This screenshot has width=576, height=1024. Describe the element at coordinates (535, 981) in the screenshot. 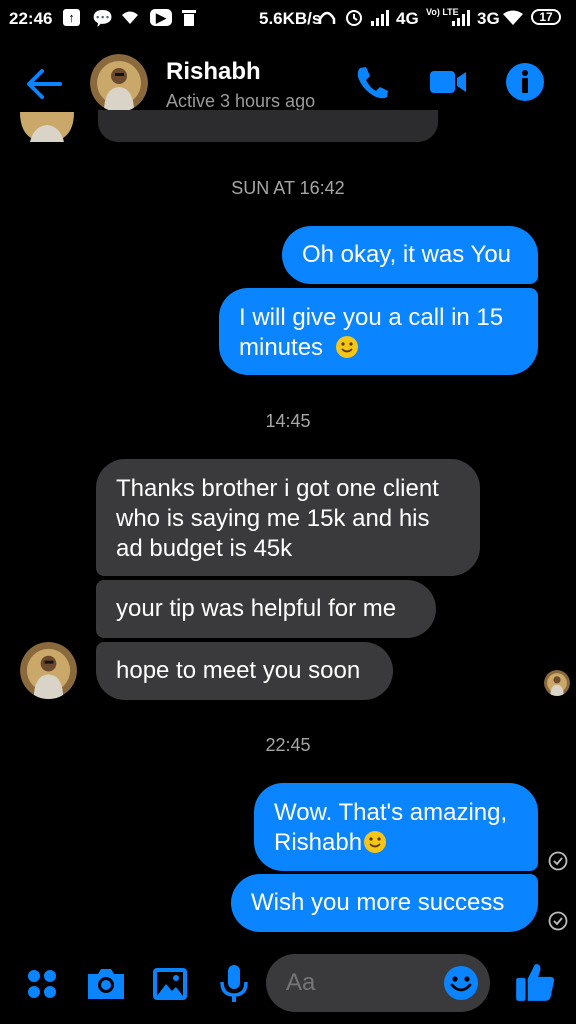

I see `thumbs-up-icon` at that location.